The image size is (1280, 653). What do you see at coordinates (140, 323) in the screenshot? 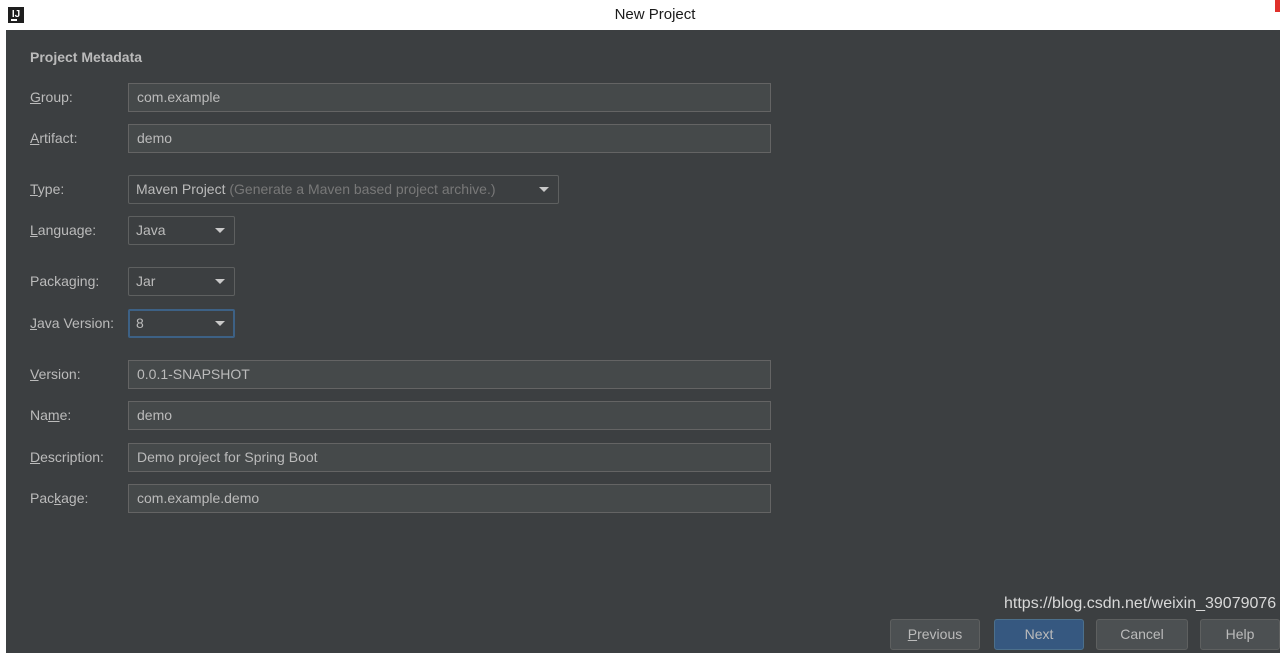
I see `java-version-select-value: 8` at bounding box center [140, 323].